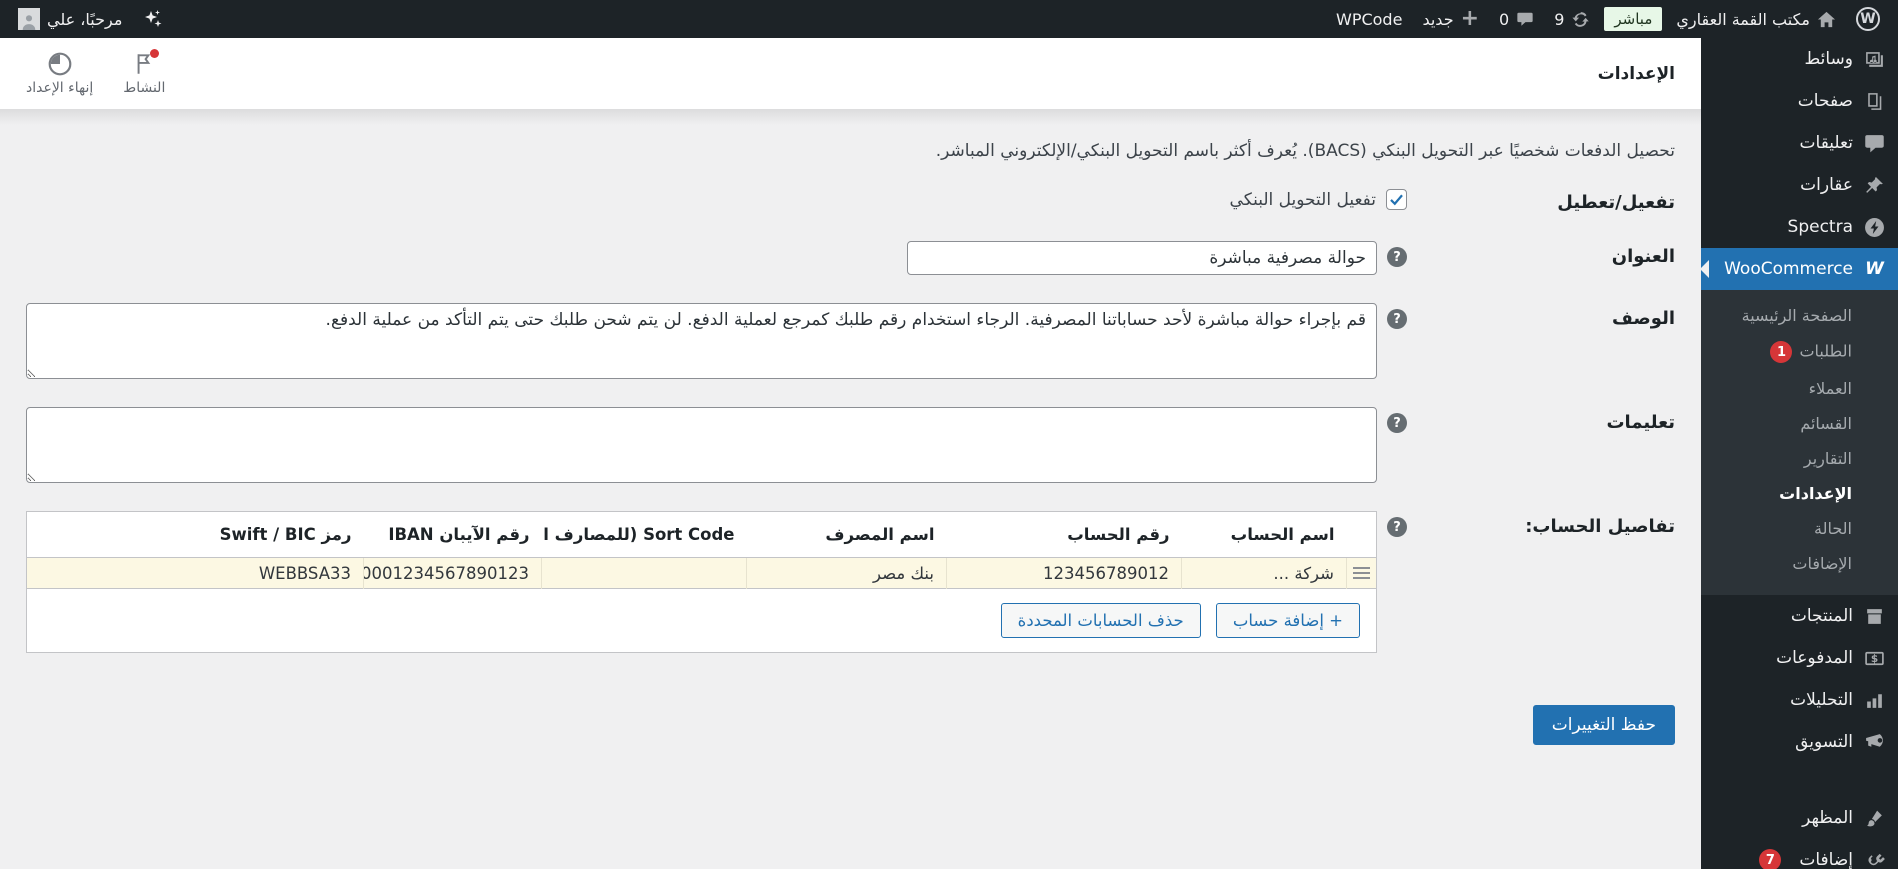  What do you see at coordinates (850, 117) in the screenshot?
I see `header-shadow` at bounding box center [850, 117].